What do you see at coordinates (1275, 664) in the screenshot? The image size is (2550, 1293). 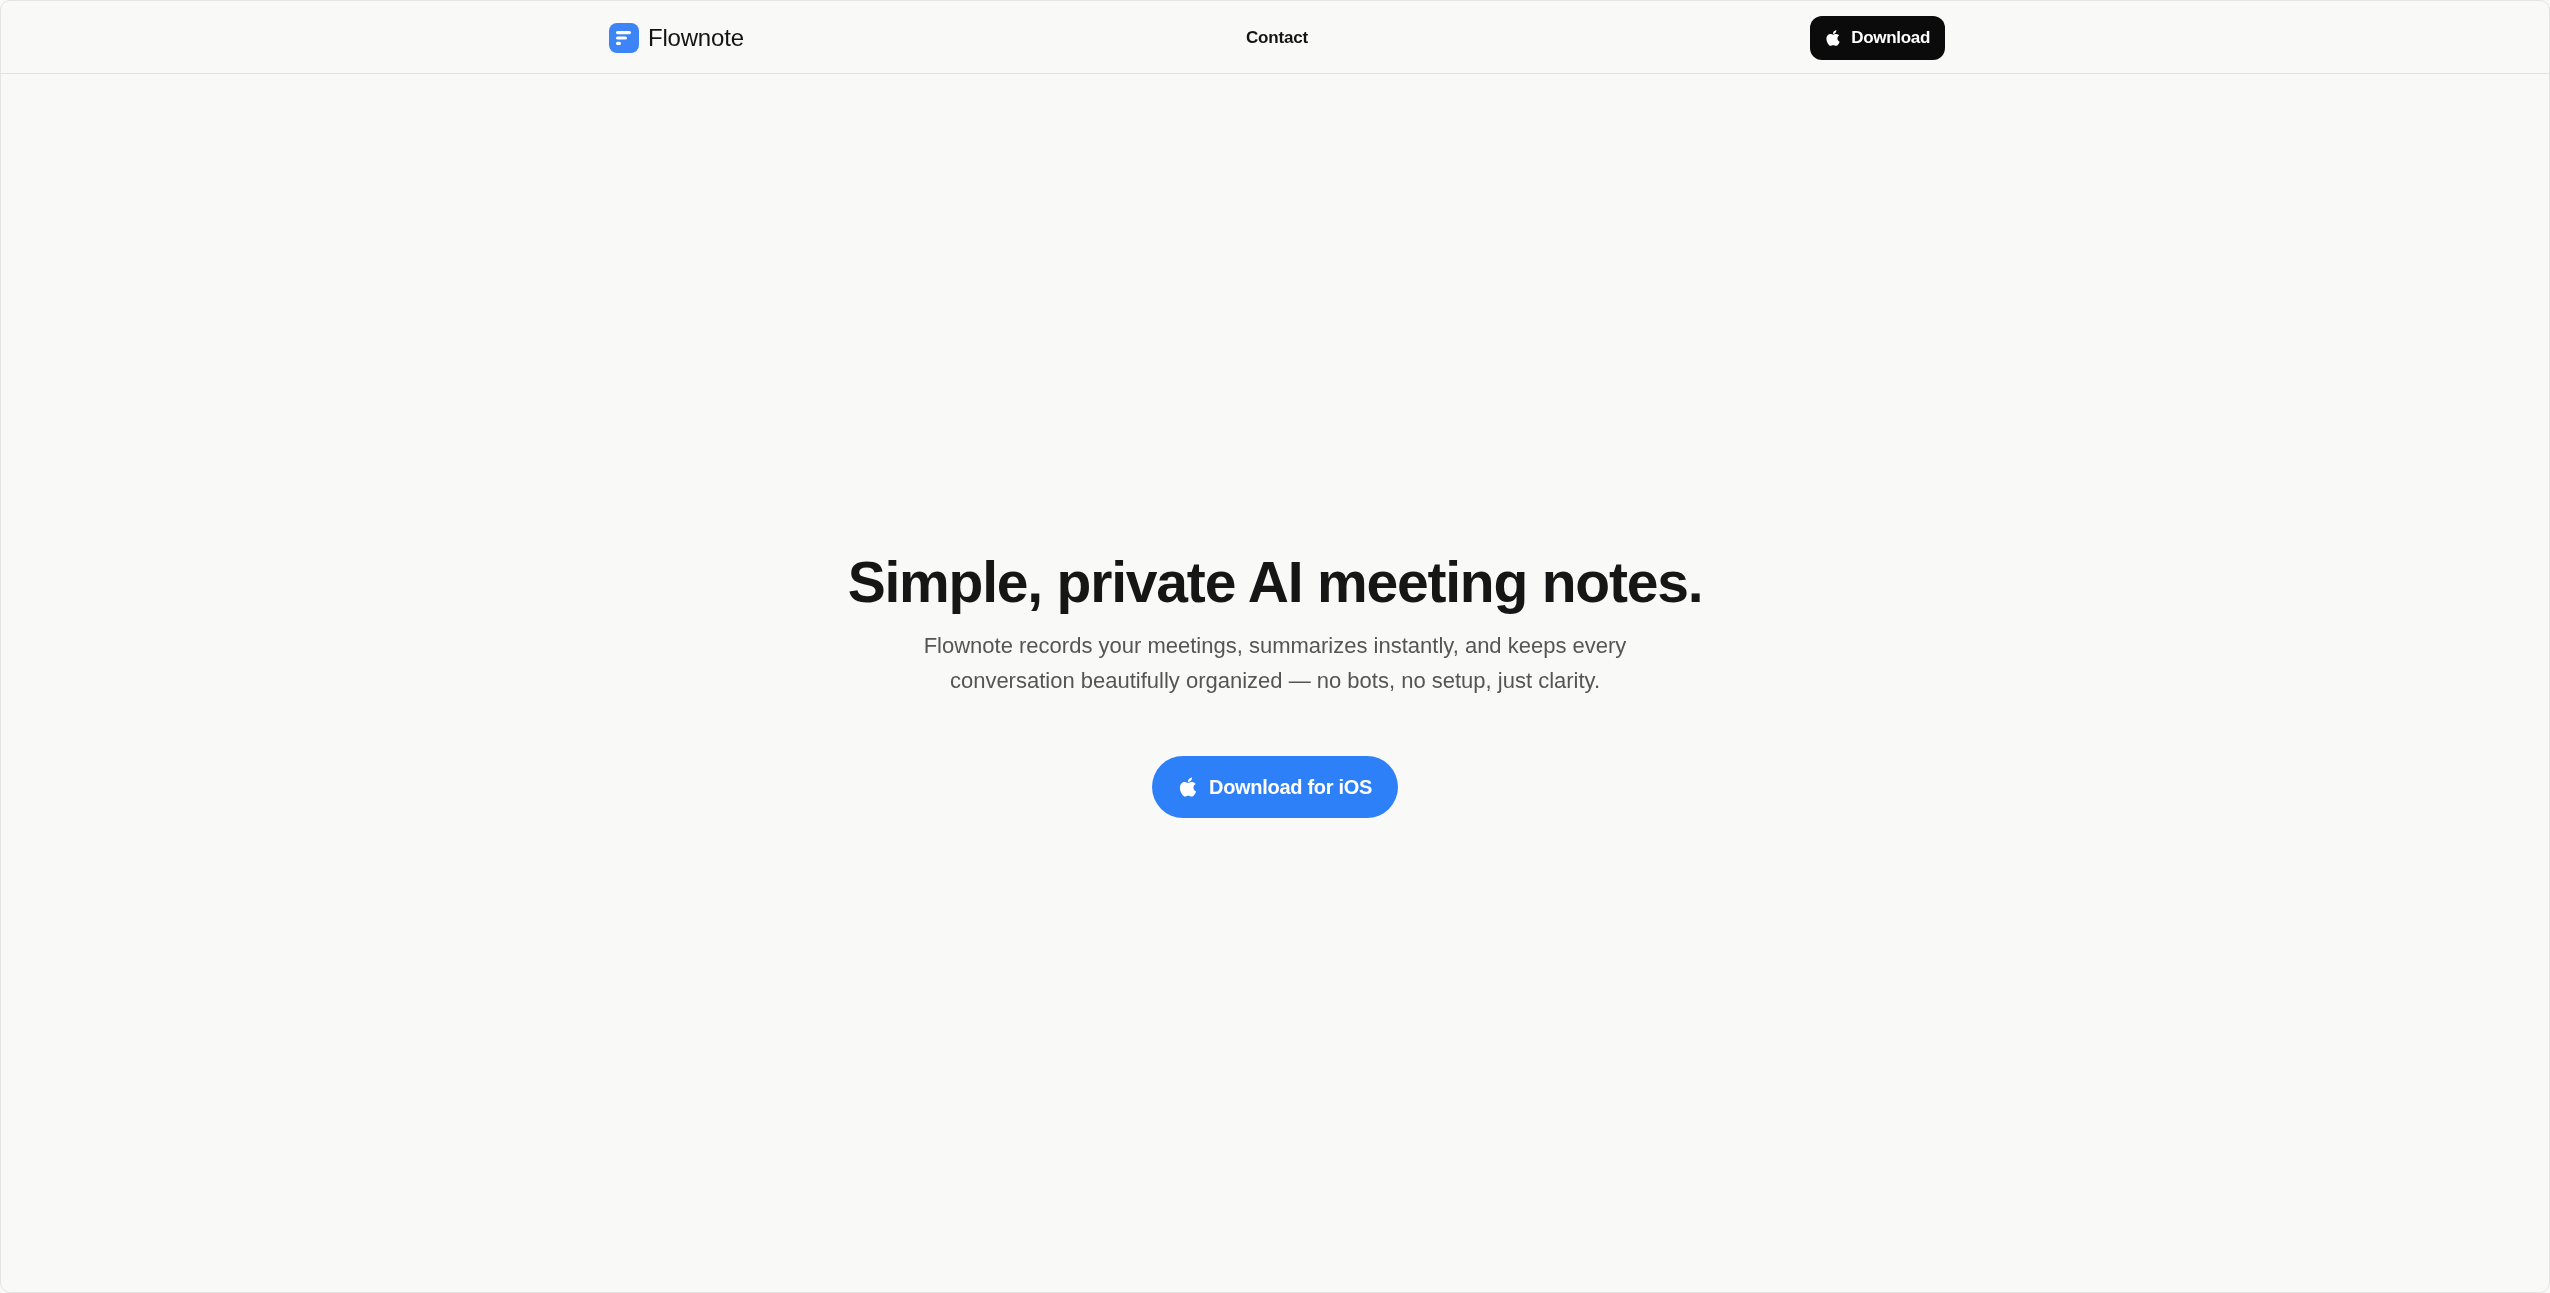 I see `hero-subtitle: Flownote records your meetings, summarizes instantly, and keeps every conversation beautifully organized — no bots, no setup, just clarity.` at bounding box center [1275, 664].